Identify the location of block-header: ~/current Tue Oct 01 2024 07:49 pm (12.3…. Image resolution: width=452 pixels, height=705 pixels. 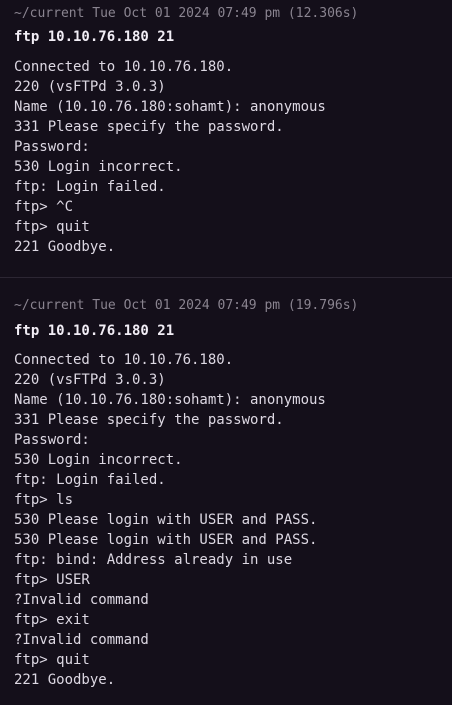
(186, 13).